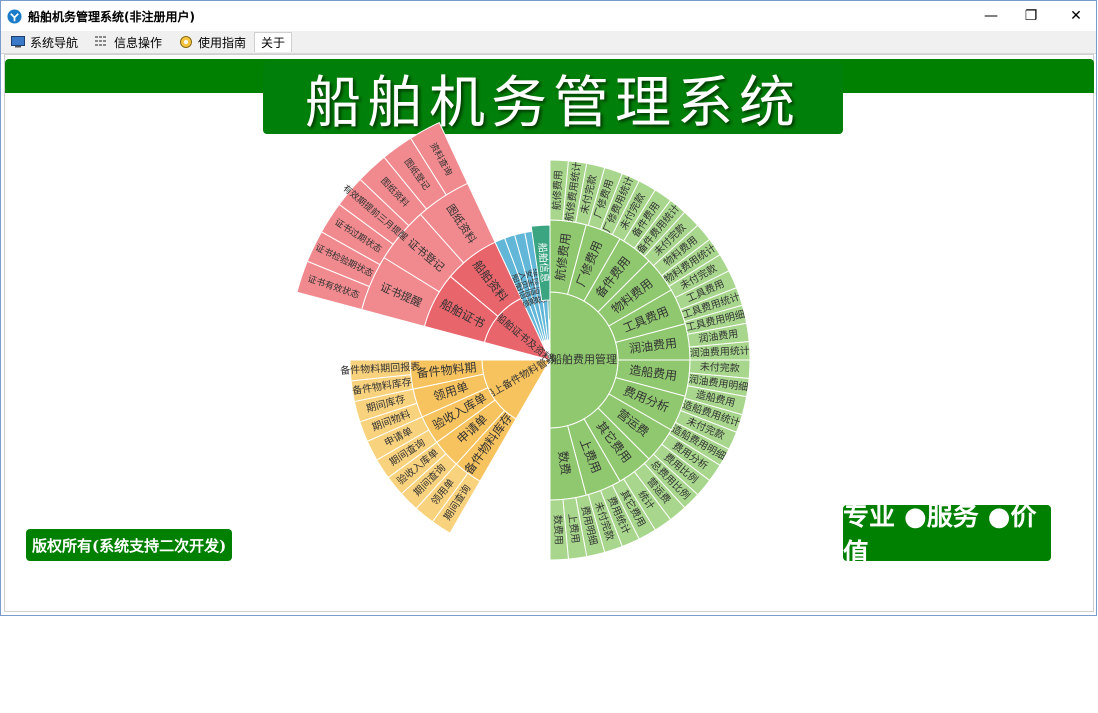 Image resolution: width=1098 pixels, height=713 pixels. Describe the element at coordinates (584, 359) in the screenshot. I see `sunburst-center-label: 船舶费用管理` at that location.